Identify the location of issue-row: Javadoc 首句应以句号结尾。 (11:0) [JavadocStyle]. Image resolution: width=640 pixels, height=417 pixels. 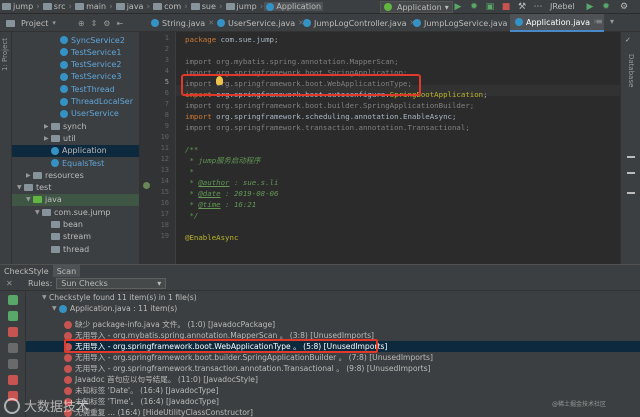
(333, 379).